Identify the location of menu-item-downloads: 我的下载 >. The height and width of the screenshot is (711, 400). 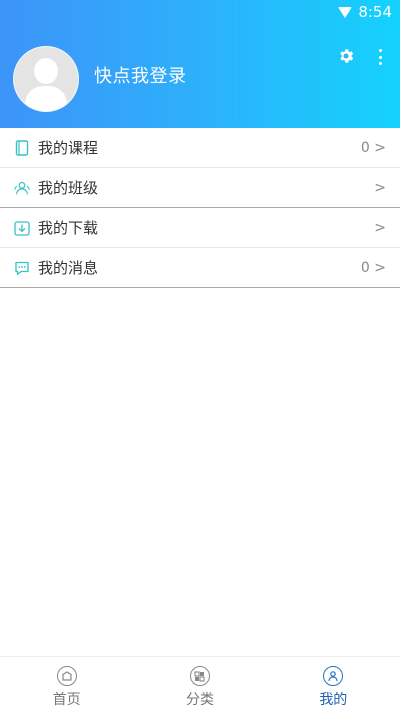
(200, 228).